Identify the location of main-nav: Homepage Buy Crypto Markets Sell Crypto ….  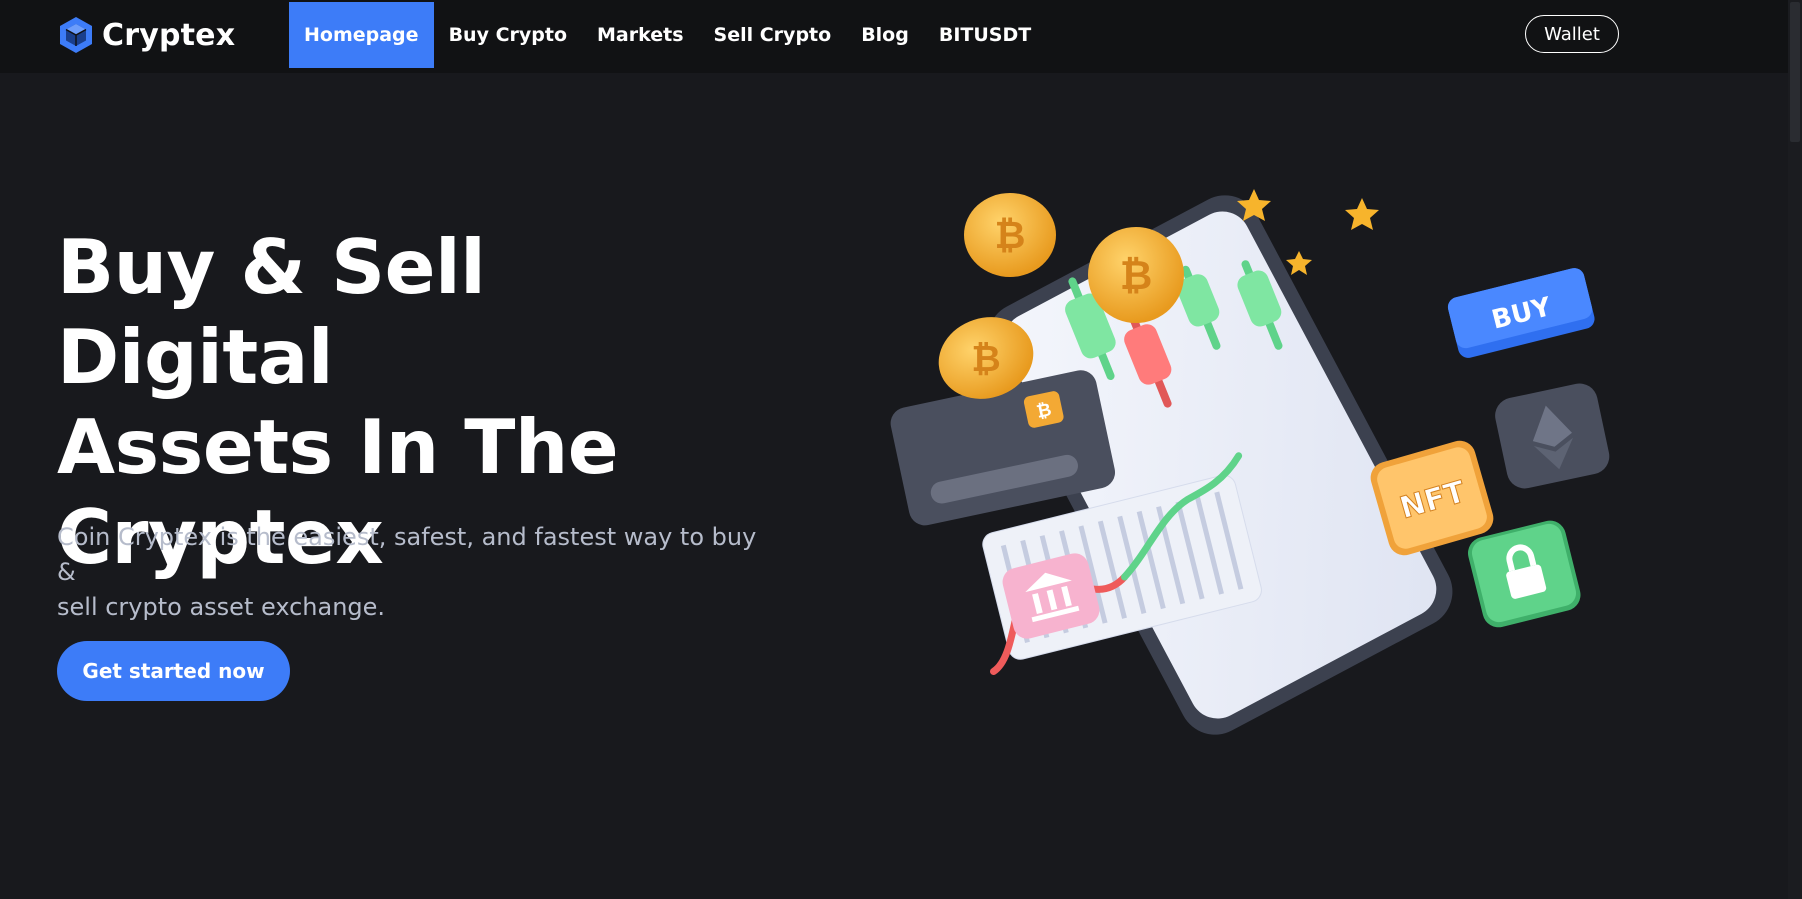
(667, 35).